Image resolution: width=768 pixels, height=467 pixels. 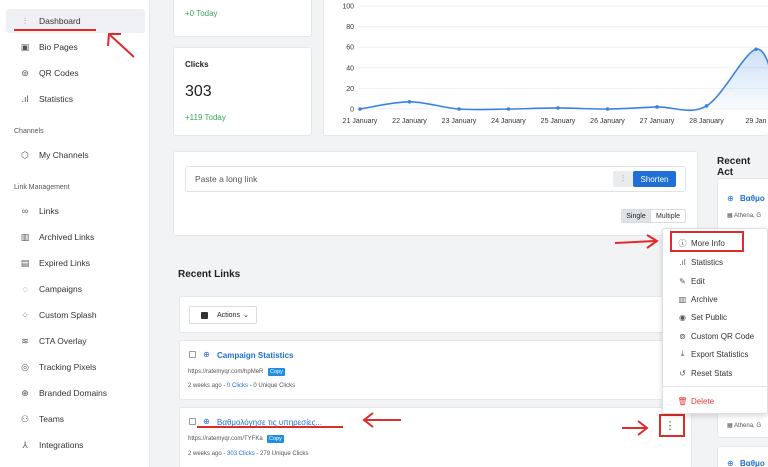 What do you see at coordinates (704, 373) in the screenshot?
I see `menu-item-reset-stats: ↺ Reset Stats` at bounding box center [704, 373].